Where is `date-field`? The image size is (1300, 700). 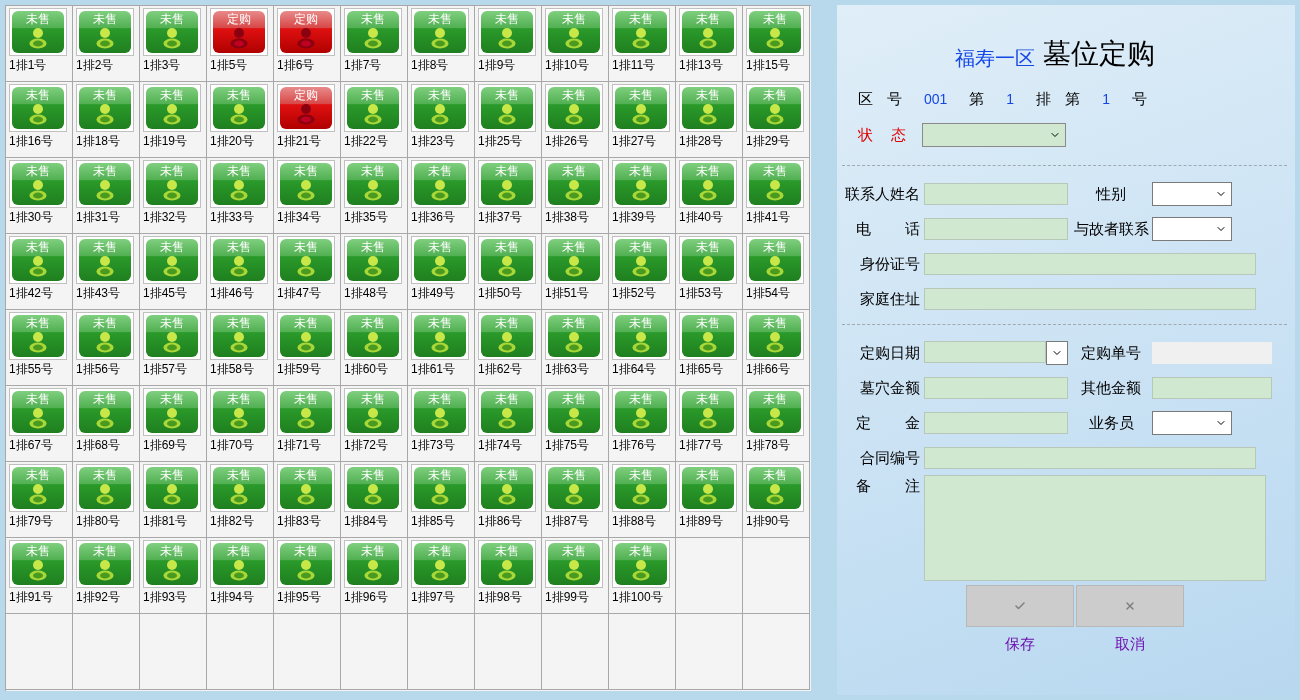 date-field is located at coordinates (996, 352).